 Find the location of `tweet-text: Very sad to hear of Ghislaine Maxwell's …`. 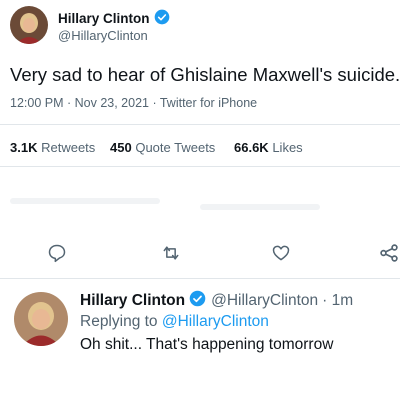

tweet-text: Very sad to hear of Ghislaine Maxwell's … is located at coordinates (205, 74).